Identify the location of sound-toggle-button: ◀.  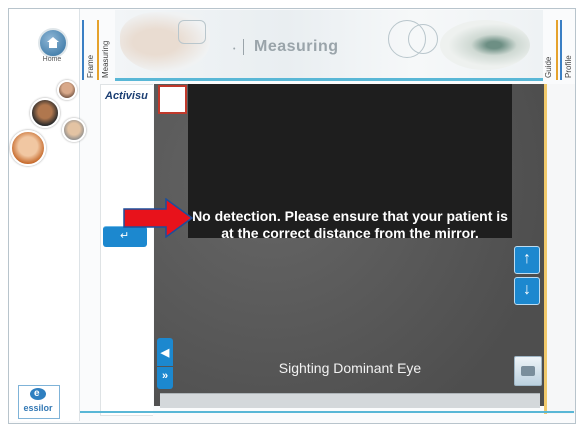
(165, 352).